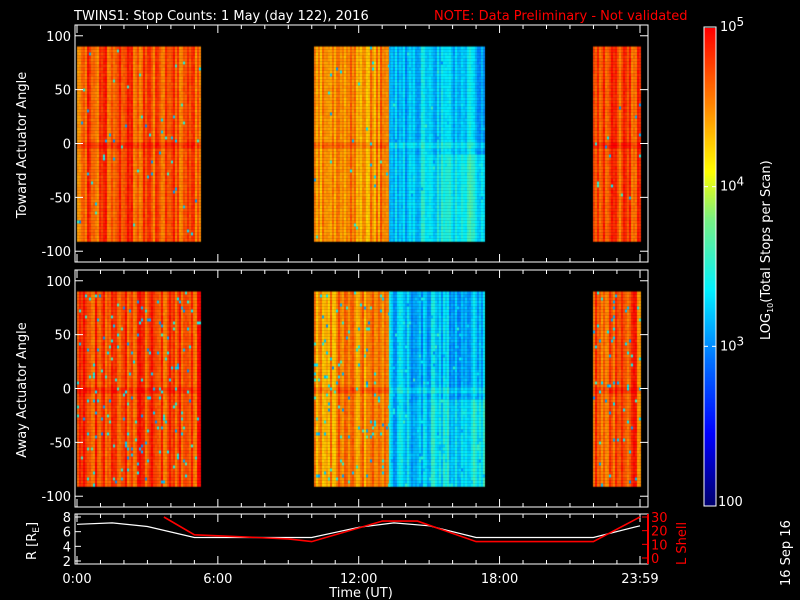  I want to click on r-ytick-label: 6, so click(67, 533).